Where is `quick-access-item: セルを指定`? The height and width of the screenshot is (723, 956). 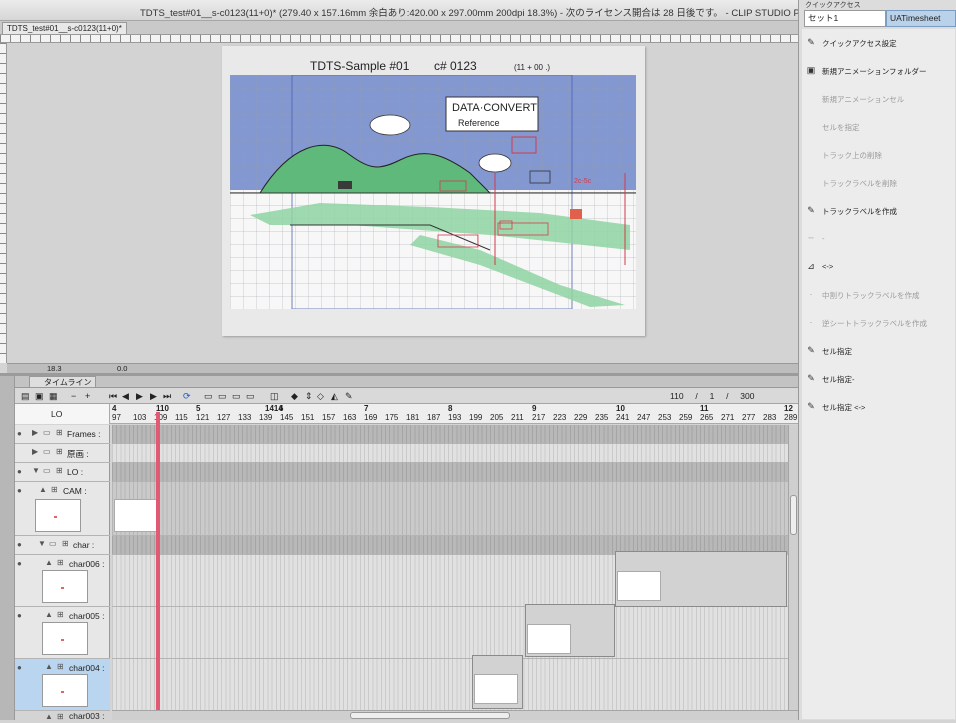 quick-access-item: セルを指定 is located at coordinates (878, 126).